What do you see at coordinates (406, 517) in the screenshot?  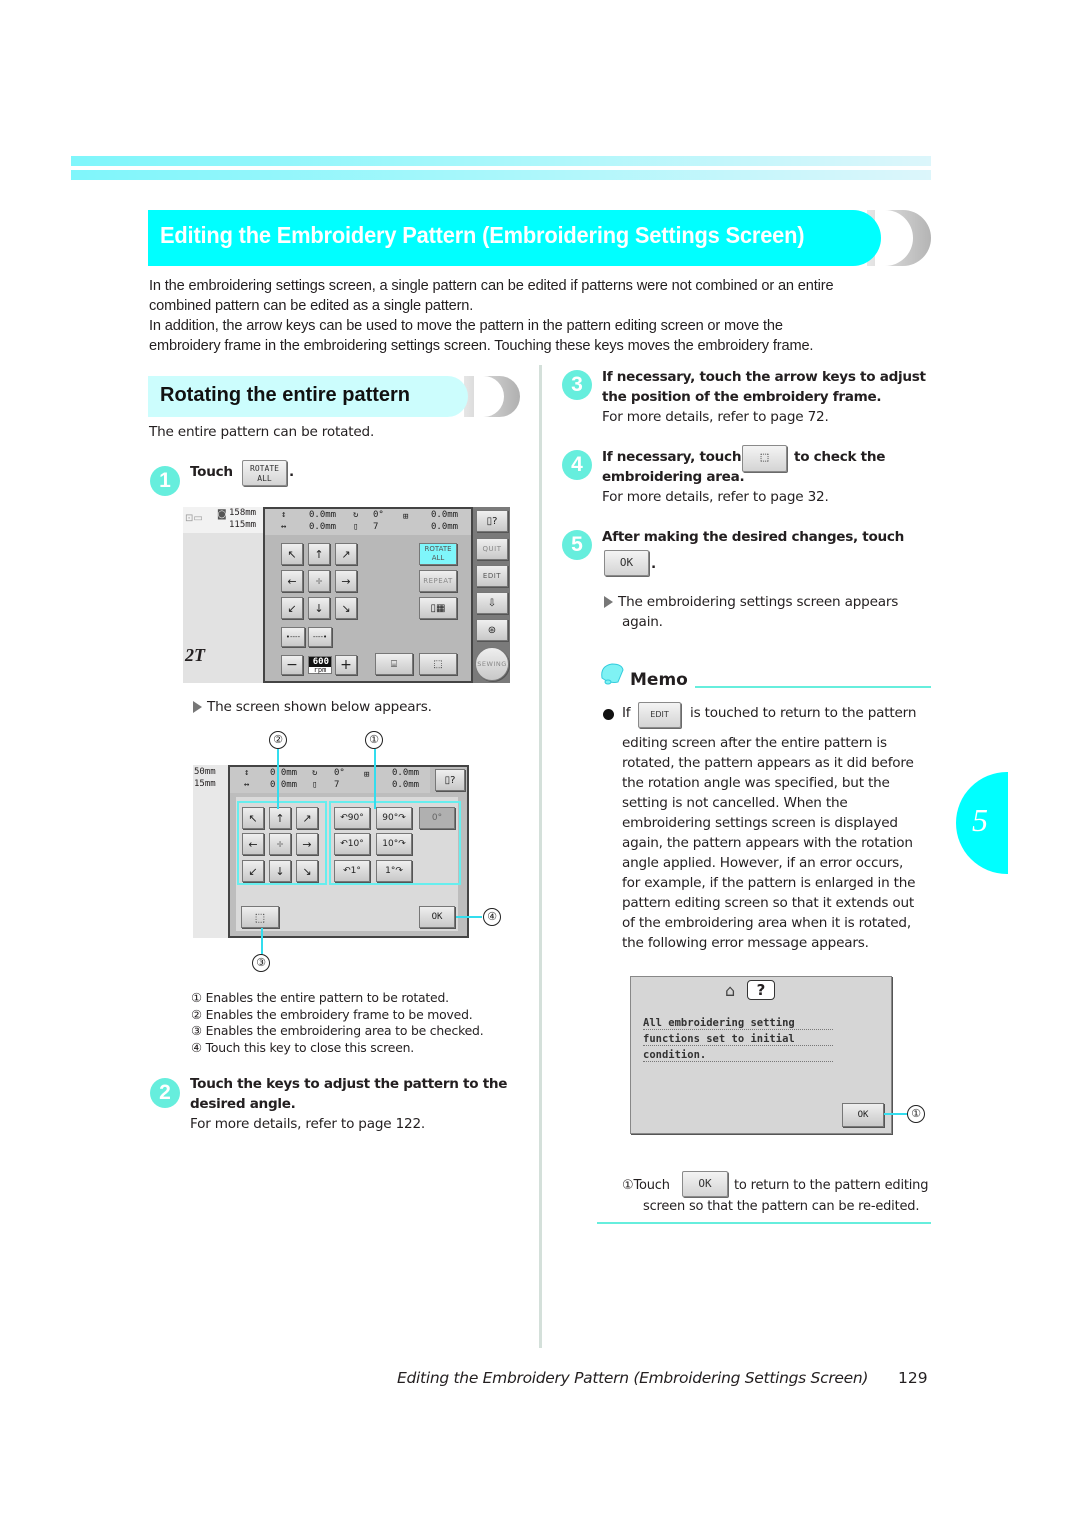 I see `size-grid-icon: ⊞` at bounding box center [406, 517].